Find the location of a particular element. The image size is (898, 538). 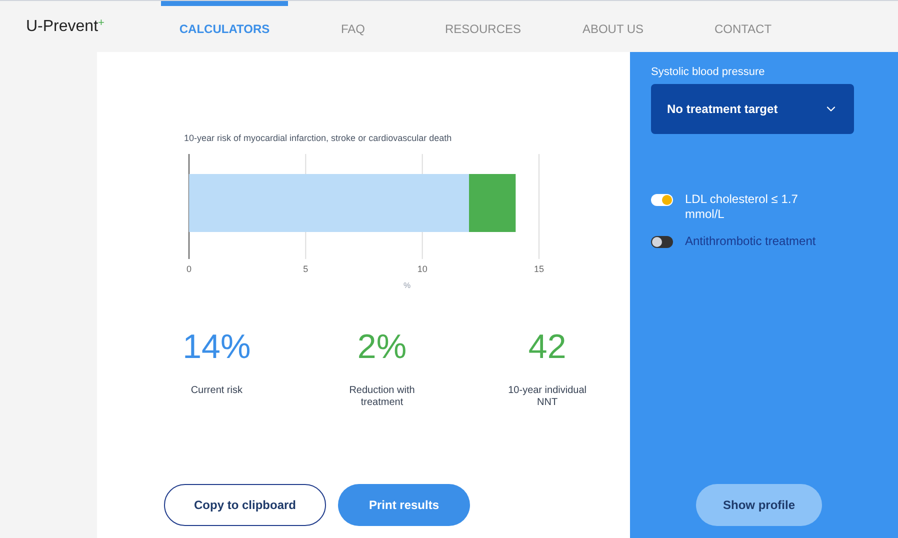

copy-button: Copy to clipboard is located at coordinates (245, 505).